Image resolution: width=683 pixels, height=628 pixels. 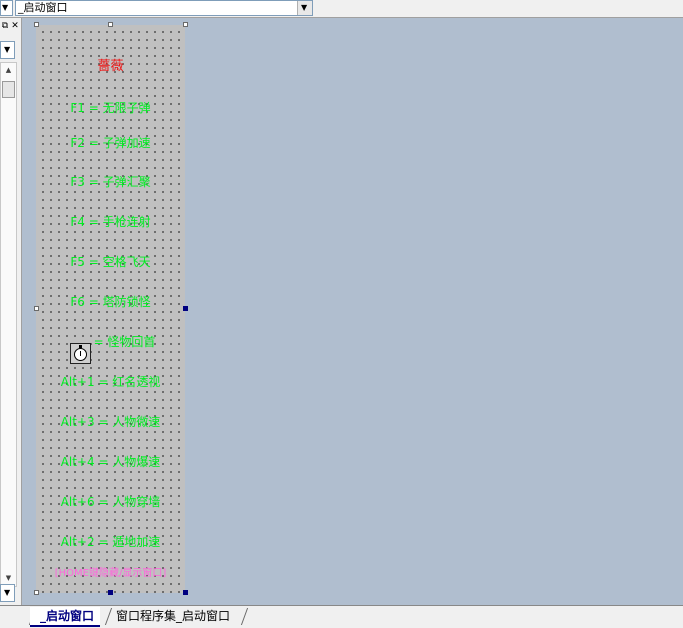 I want to click on home-key-hint-label: [HOME键隐藏/显示窗口], so click(x=110, y=574).